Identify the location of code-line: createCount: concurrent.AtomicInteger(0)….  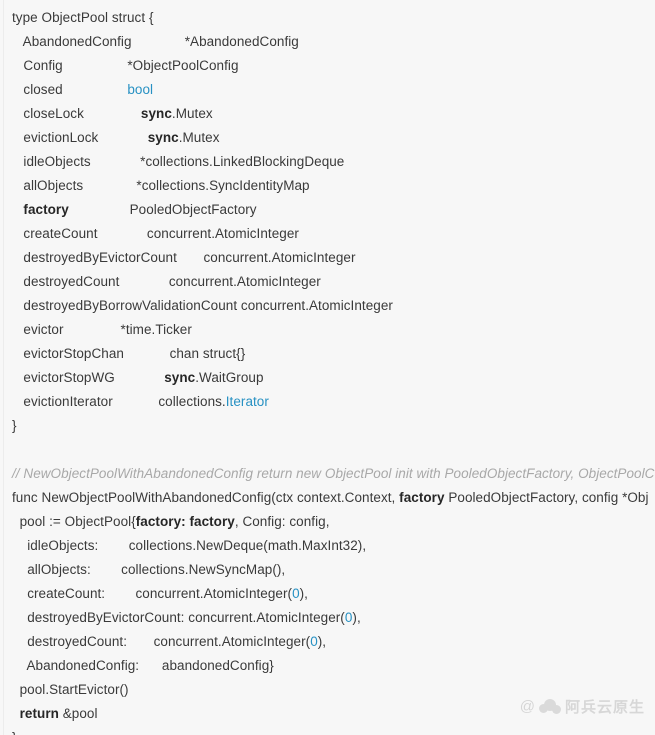
(327, 594).